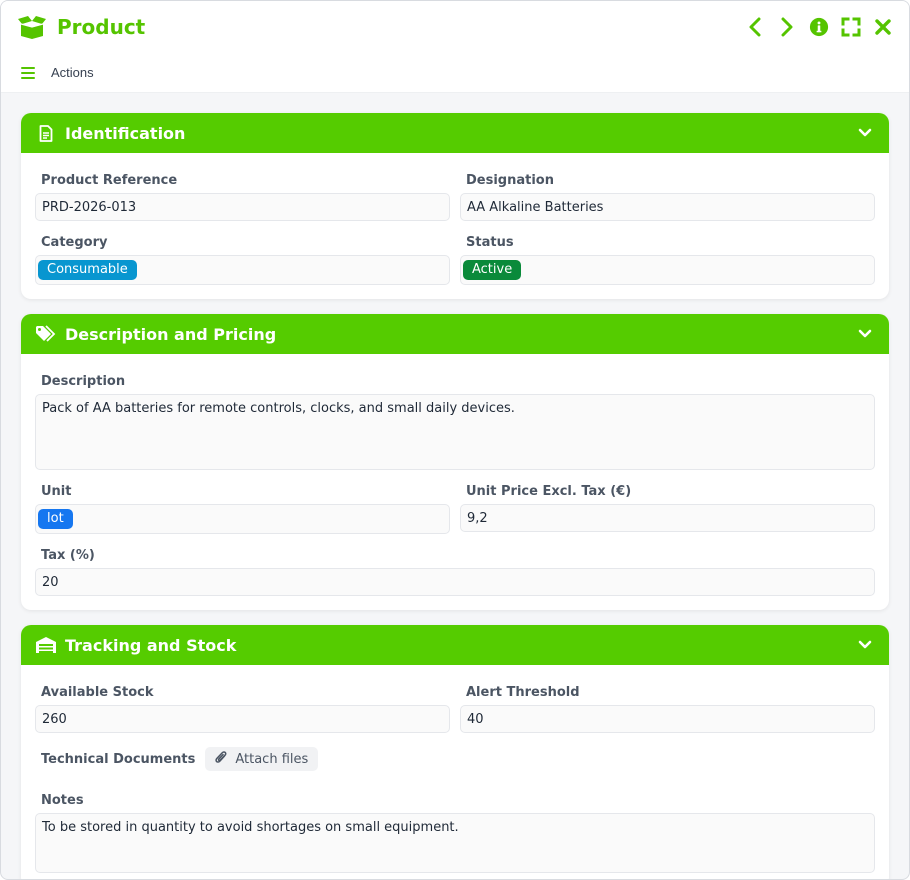  Describe the element at coordinates (455, 334) in the screenshot. I see `description-pricing-header: Description and Pricing` at that location.